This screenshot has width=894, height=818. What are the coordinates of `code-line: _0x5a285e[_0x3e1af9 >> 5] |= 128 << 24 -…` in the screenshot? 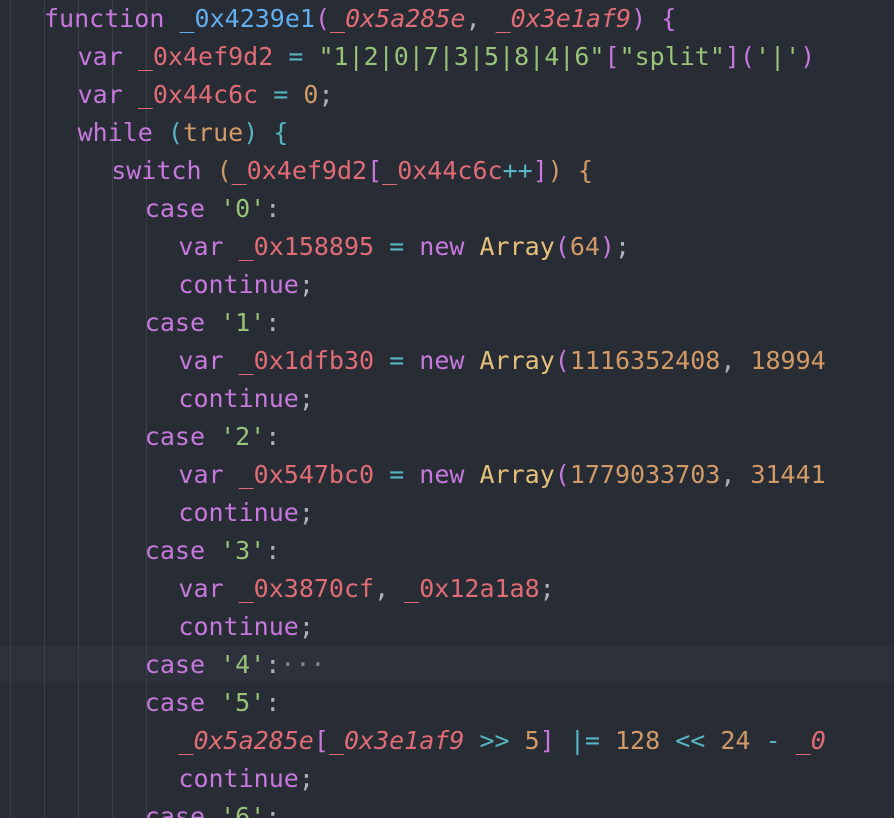 It's located at (501, 741).